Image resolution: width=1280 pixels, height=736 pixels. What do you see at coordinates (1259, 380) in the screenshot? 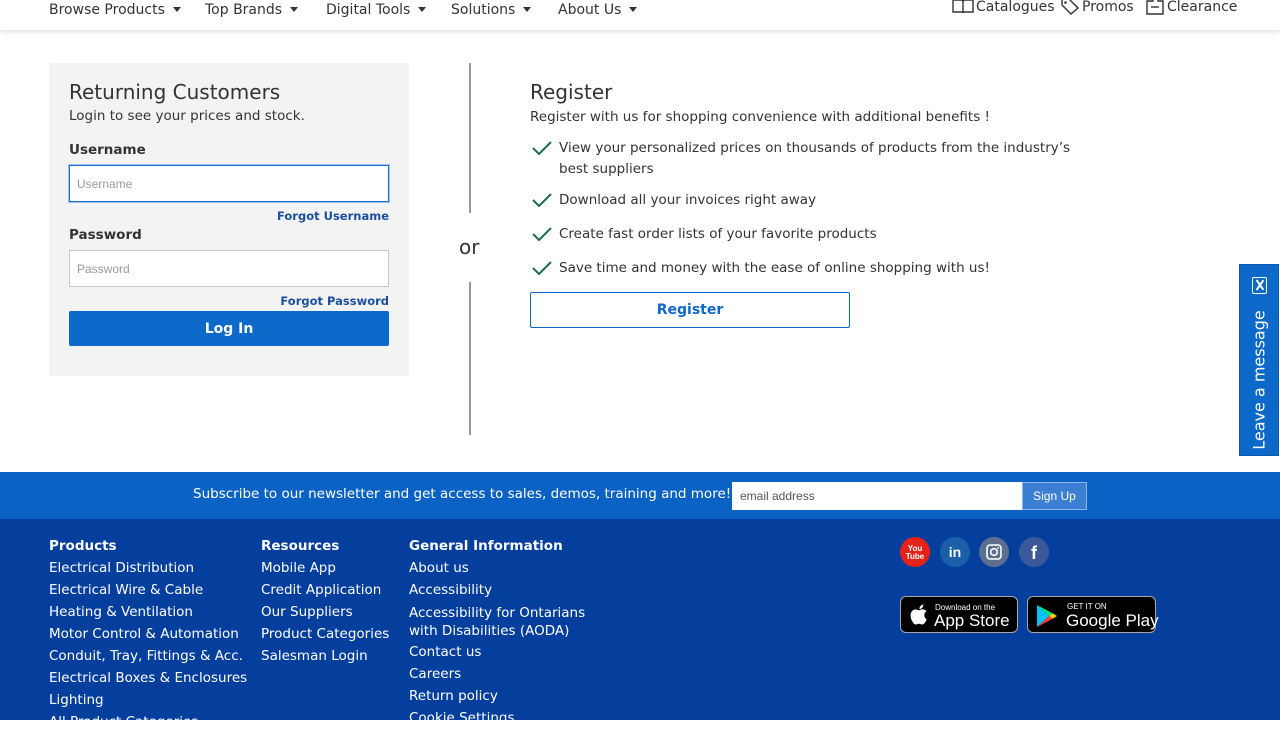
I see `leave-message-label: Leave a message` at bounding box center [1259, 380].